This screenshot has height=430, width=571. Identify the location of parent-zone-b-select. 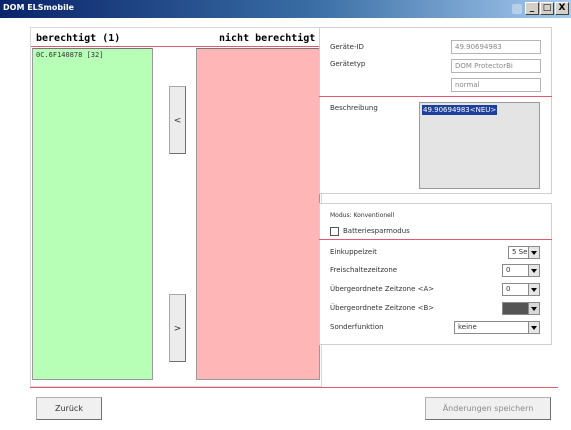
(521, 308).